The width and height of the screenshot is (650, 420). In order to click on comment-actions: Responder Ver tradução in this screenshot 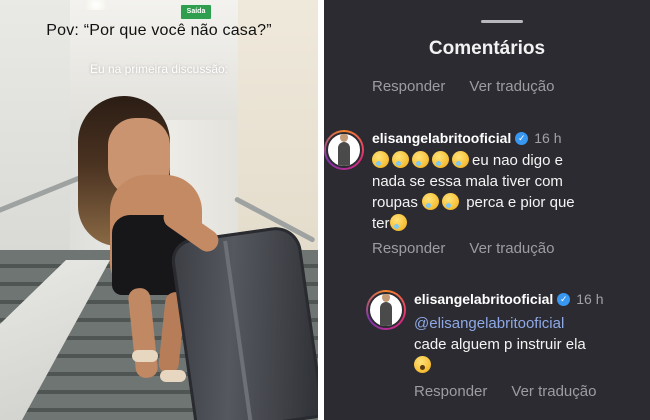, I will do `click(463, 248)`.